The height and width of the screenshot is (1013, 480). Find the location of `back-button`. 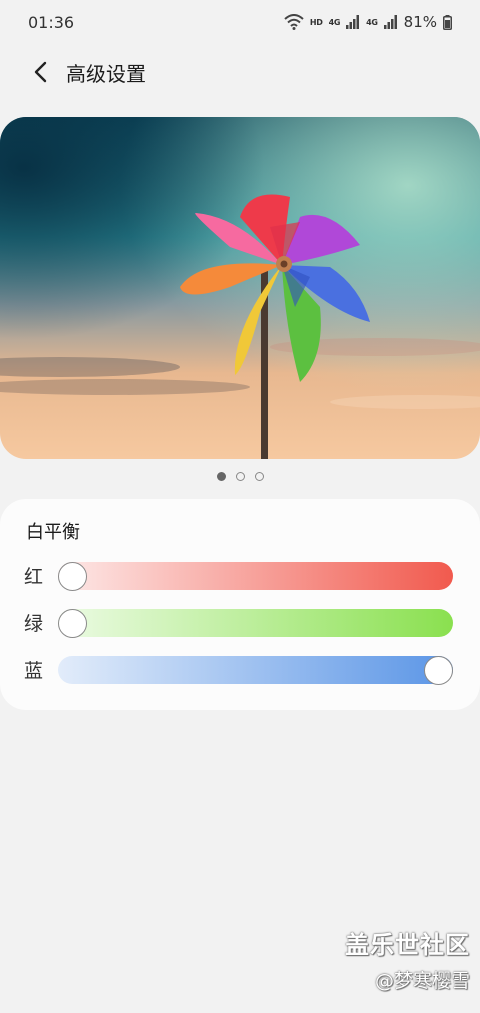

back-button is located at coordinates (40, 72).